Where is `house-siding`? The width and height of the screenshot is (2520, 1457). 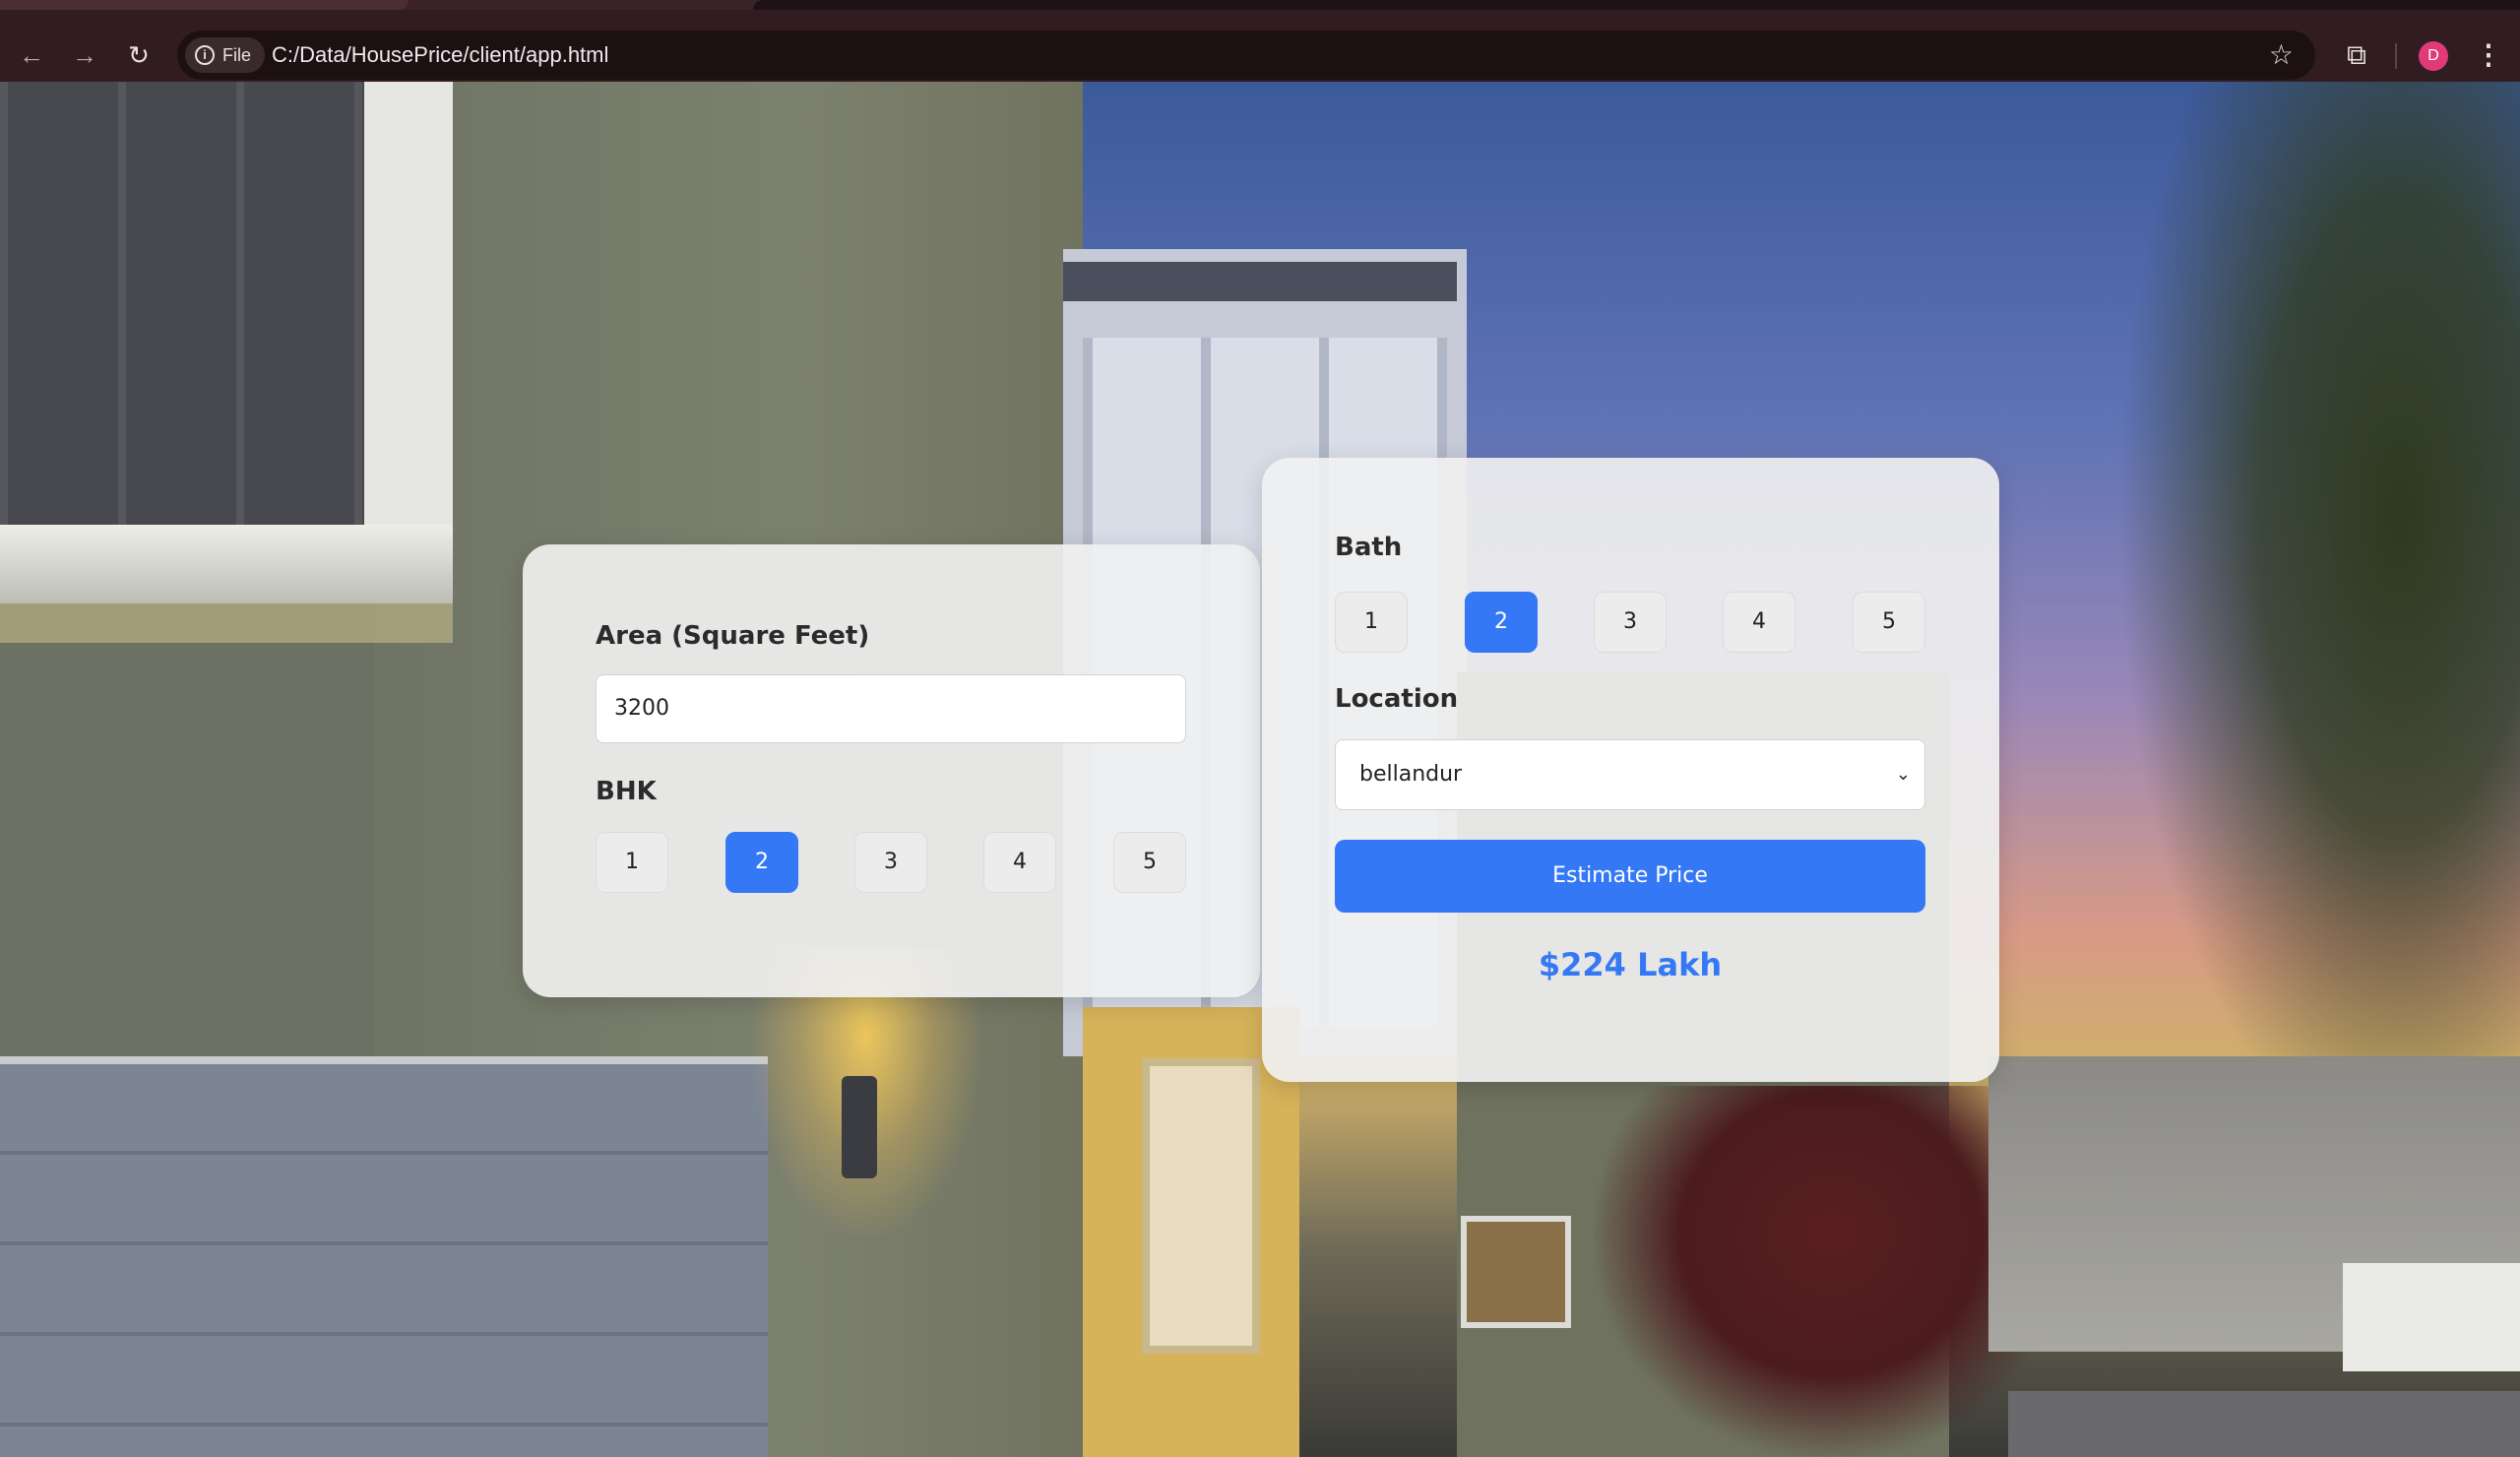 house-siding is located at coordinates (187, 308).